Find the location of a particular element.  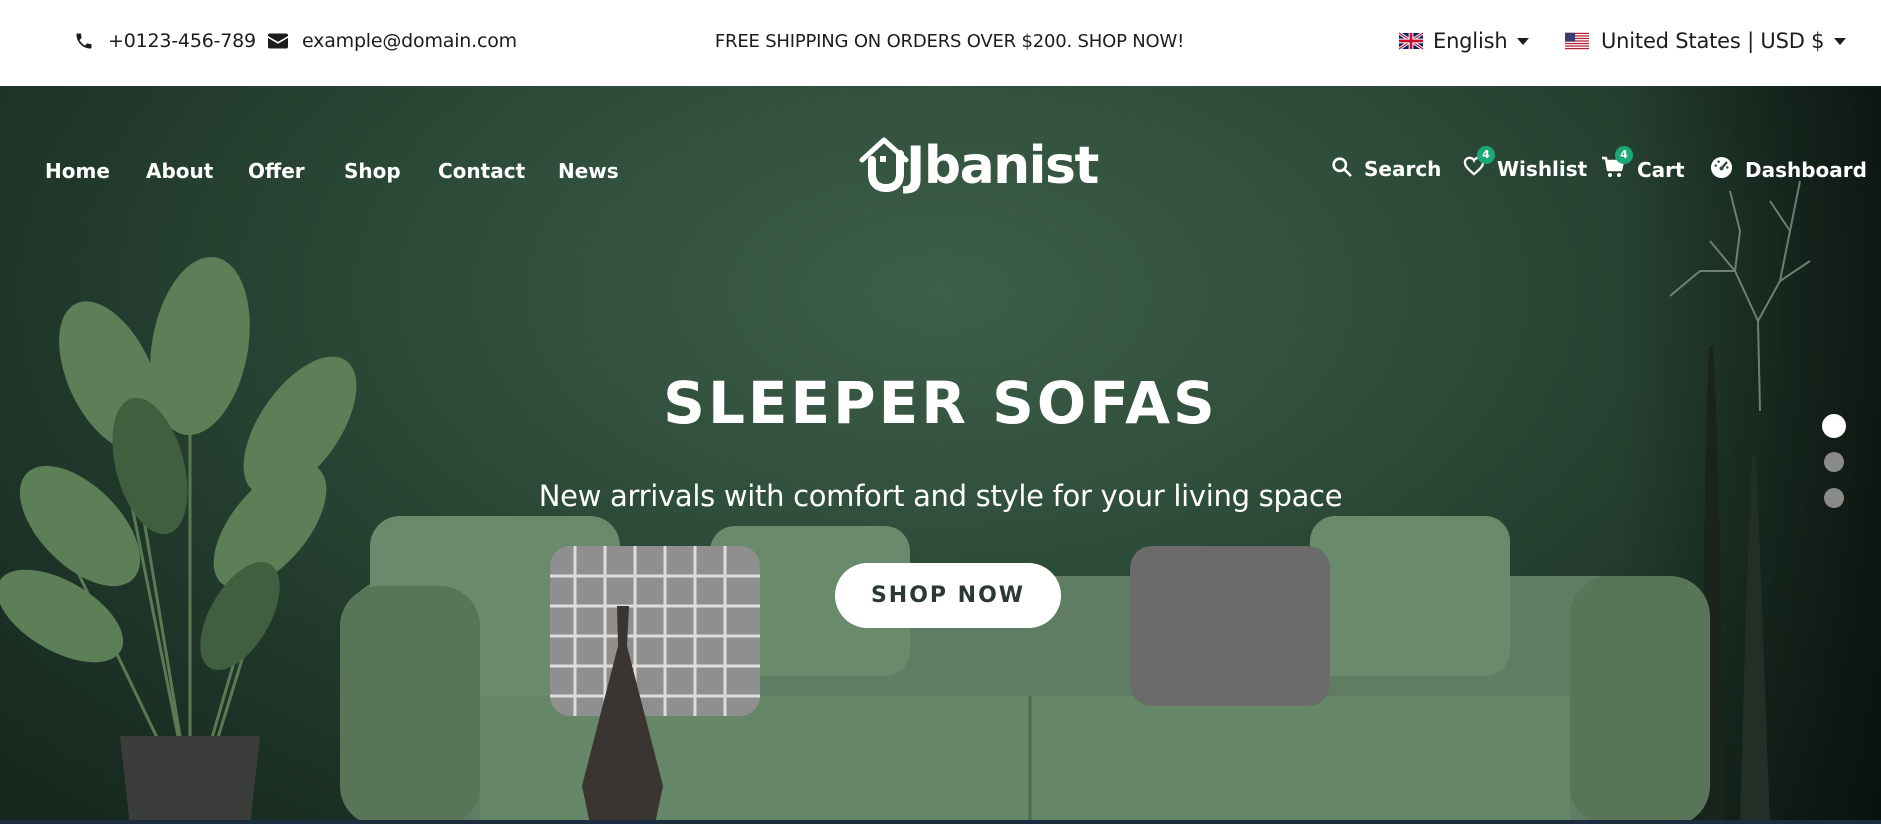

site-logo: Jbanist is located at coordinates (978, 166).